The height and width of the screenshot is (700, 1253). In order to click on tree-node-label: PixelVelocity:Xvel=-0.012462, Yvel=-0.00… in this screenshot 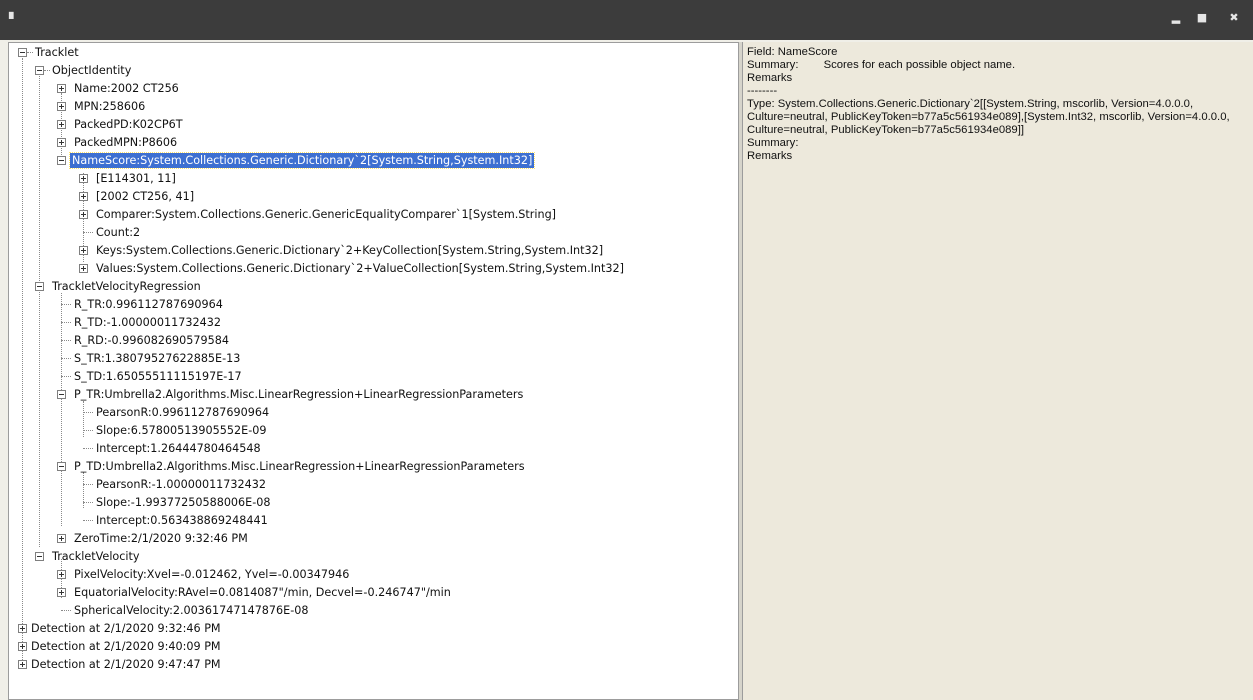, I will do `click(212, 574)`.